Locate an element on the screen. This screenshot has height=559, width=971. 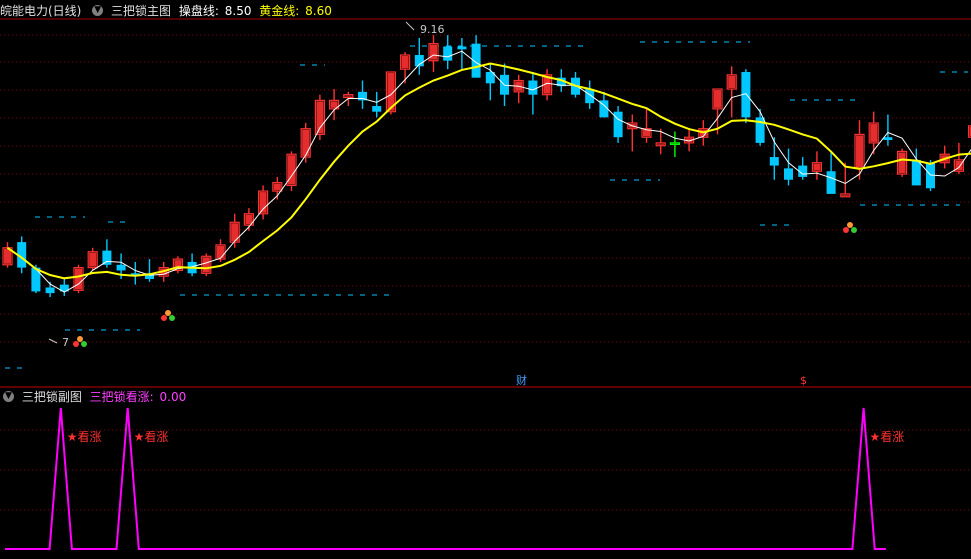
main-indicator-name: 三把锁主图 is located at coordinates (141, 11).